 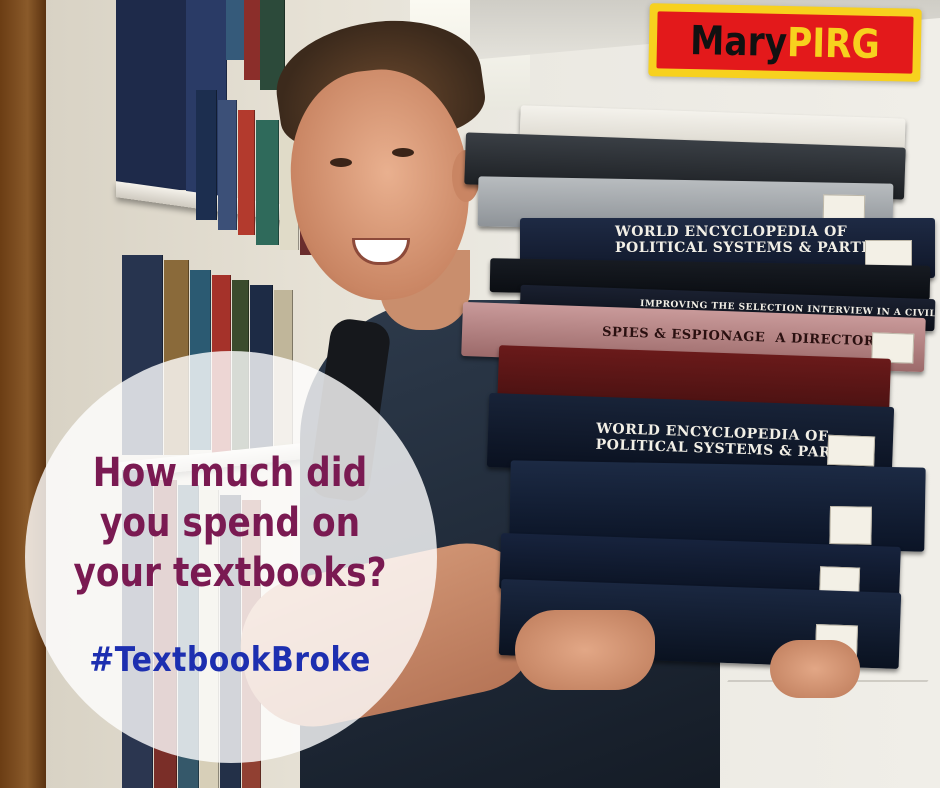 What do you see at coordinates (230, 660) in the screenshot?
I see `hashtag: #TextbookBroke` at bounding box center [230, 660].